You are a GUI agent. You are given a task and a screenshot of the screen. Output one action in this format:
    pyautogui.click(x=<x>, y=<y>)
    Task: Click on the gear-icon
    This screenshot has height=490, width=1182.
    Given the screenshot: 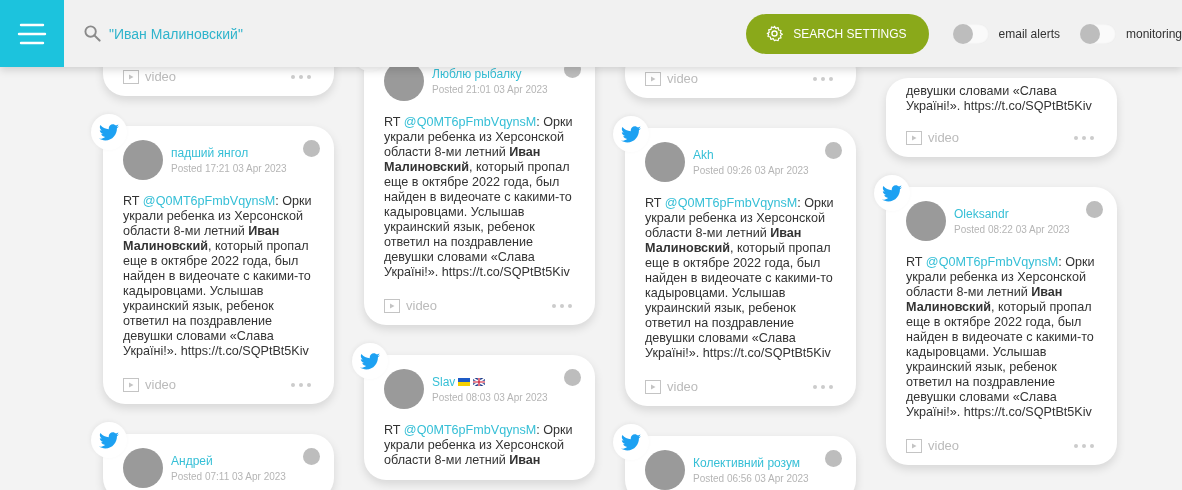 What is the action you would take?
    pyautogui.click(x=775, y=33)
    